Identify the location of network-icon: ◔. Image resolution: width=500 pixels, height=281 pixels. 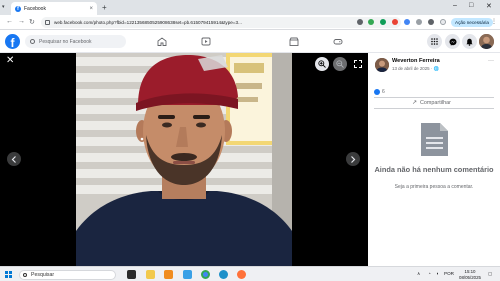
(429, 273).